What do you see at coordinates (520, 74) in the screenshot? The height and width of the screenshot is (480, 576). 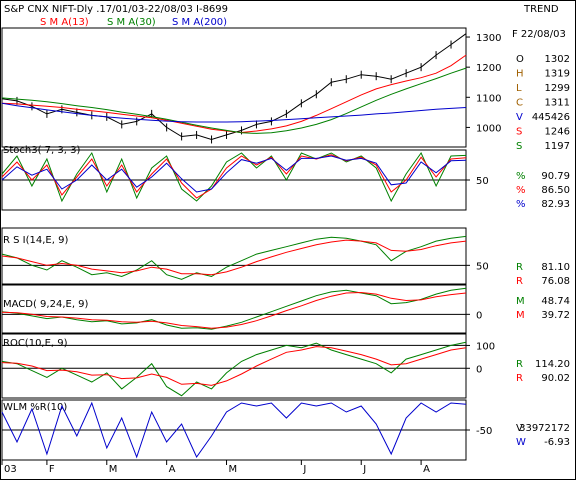 I see `readout-label-price: H` at bounding box center [520, 74].